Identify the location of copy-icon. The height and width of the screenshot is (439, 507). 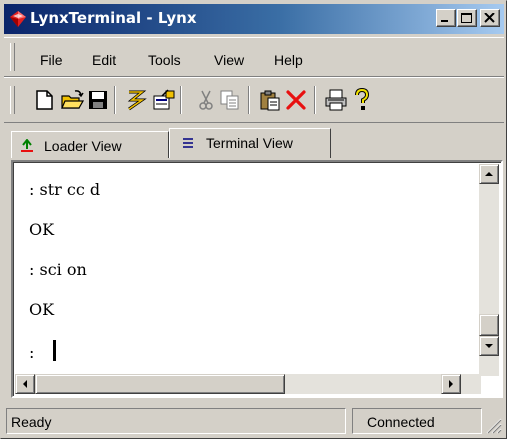
(230, 100).